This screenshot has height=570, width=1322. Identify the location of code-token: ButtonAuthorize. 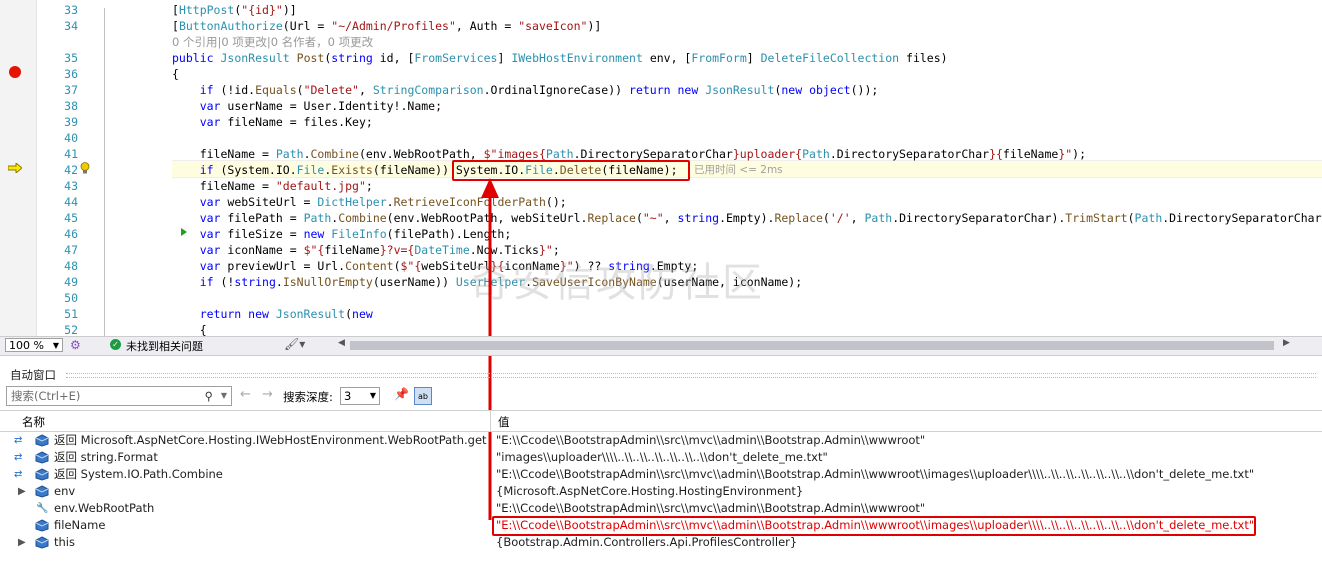
(230, 26).